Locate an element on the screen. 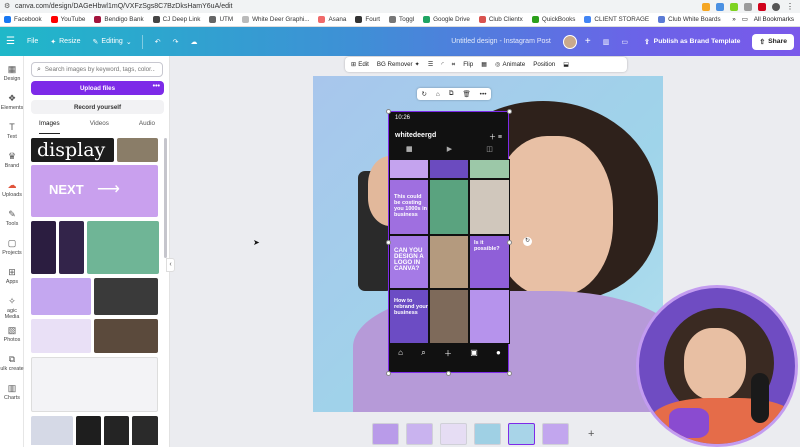 This screenshot has width=800, height=447. avatar is located at coordinates (569, 41).